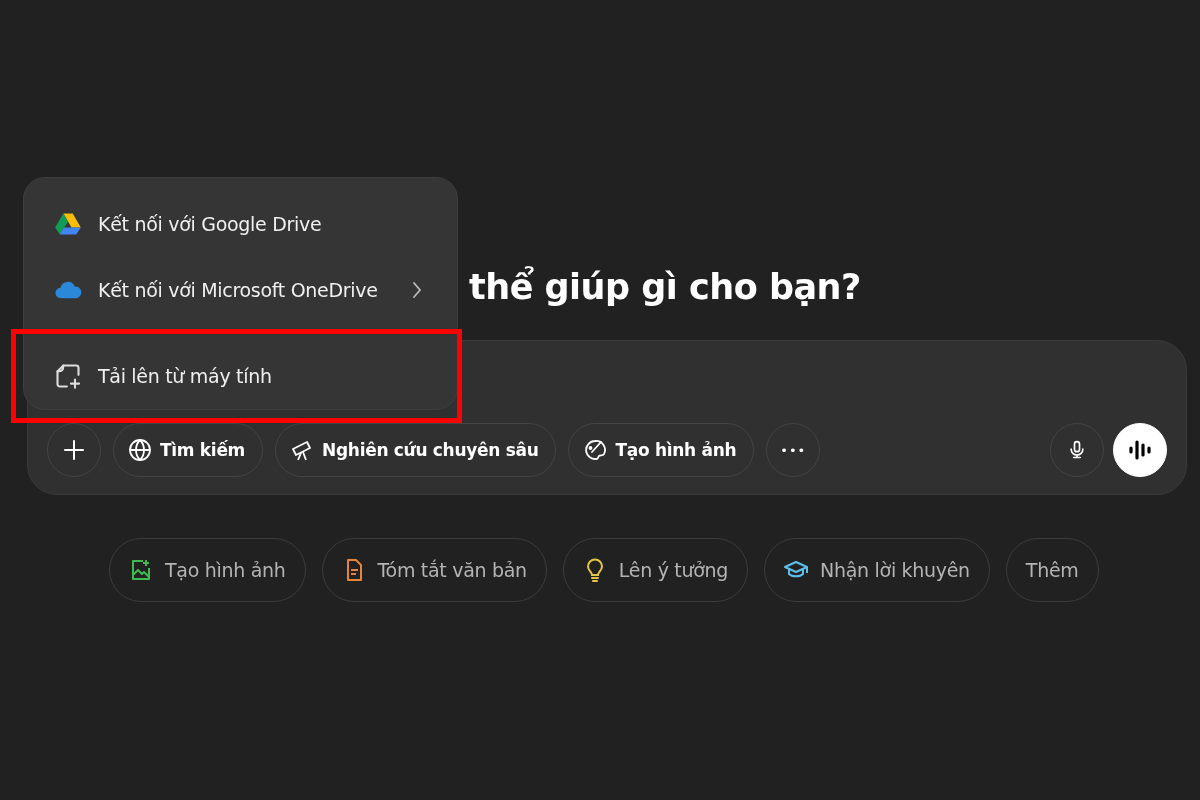  I want to click on upload-icon, so click(68, 376).